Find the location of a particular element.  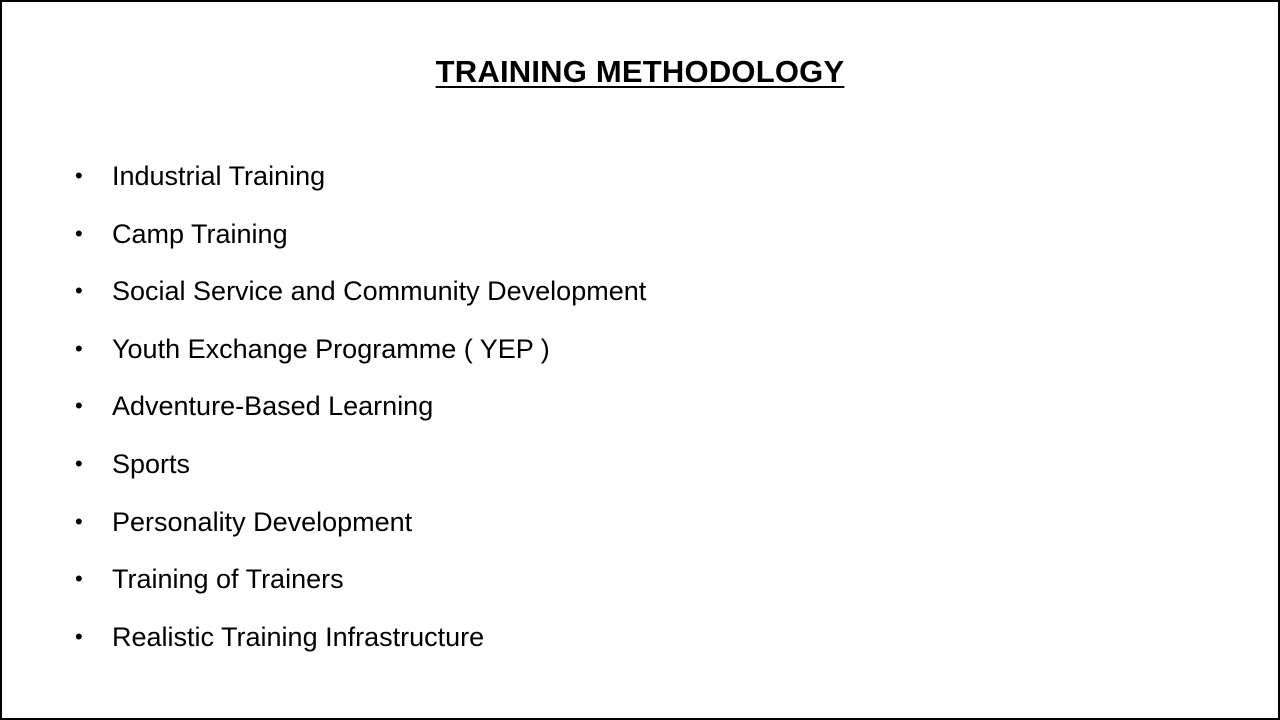

list-item: • Adventure-Based Learning is located at coordinates (360, 413).